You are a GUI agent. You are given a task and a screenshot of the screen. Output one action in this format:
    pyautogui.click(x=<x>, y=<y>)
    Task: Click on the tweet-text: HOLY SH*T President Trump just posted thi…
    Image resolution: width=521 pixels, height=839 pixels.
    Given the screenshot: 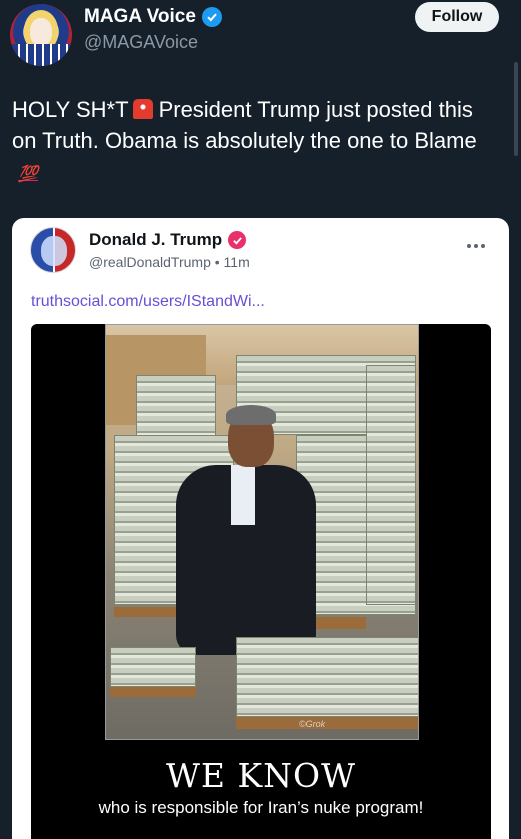 What is the action you would take?
    pyautogui.click(x=257, y=142)
    